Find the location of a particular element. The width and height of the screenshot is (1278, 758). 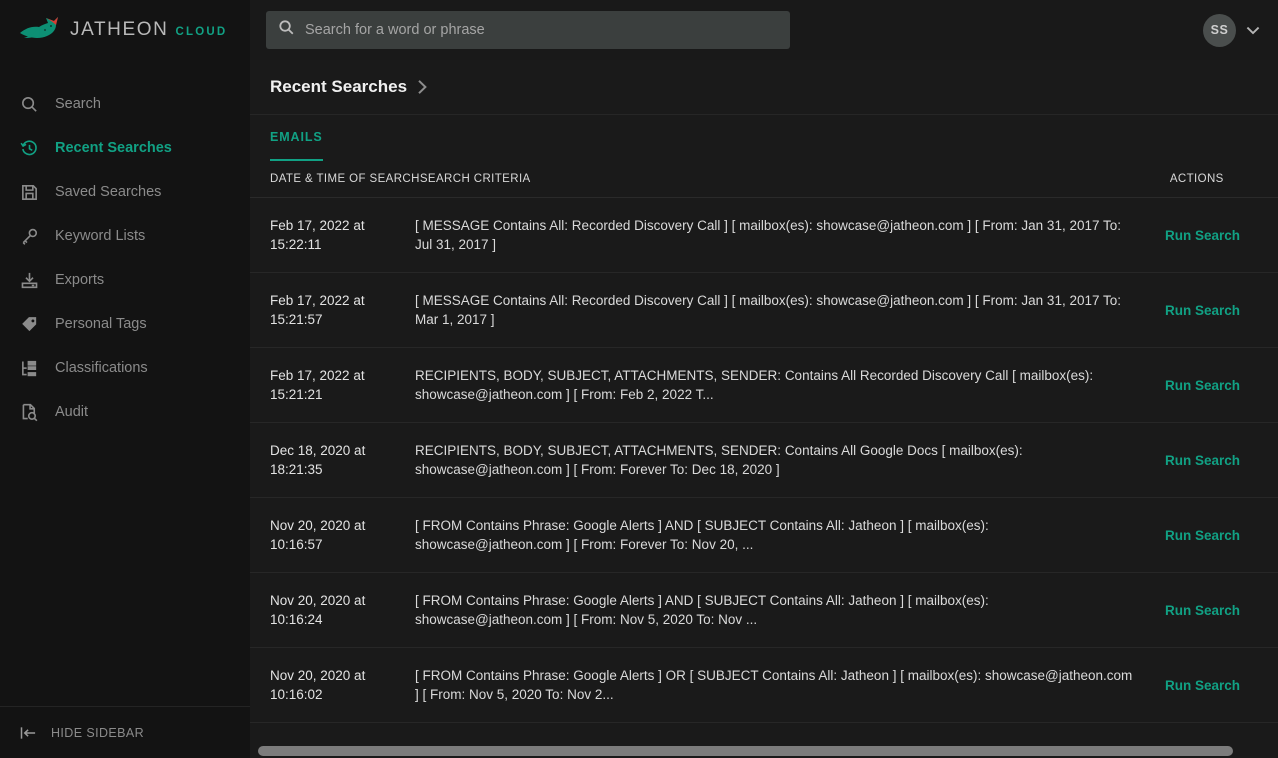

sidebar-item-saved-searches: Saved Searches is located at coordinates (125, 192).